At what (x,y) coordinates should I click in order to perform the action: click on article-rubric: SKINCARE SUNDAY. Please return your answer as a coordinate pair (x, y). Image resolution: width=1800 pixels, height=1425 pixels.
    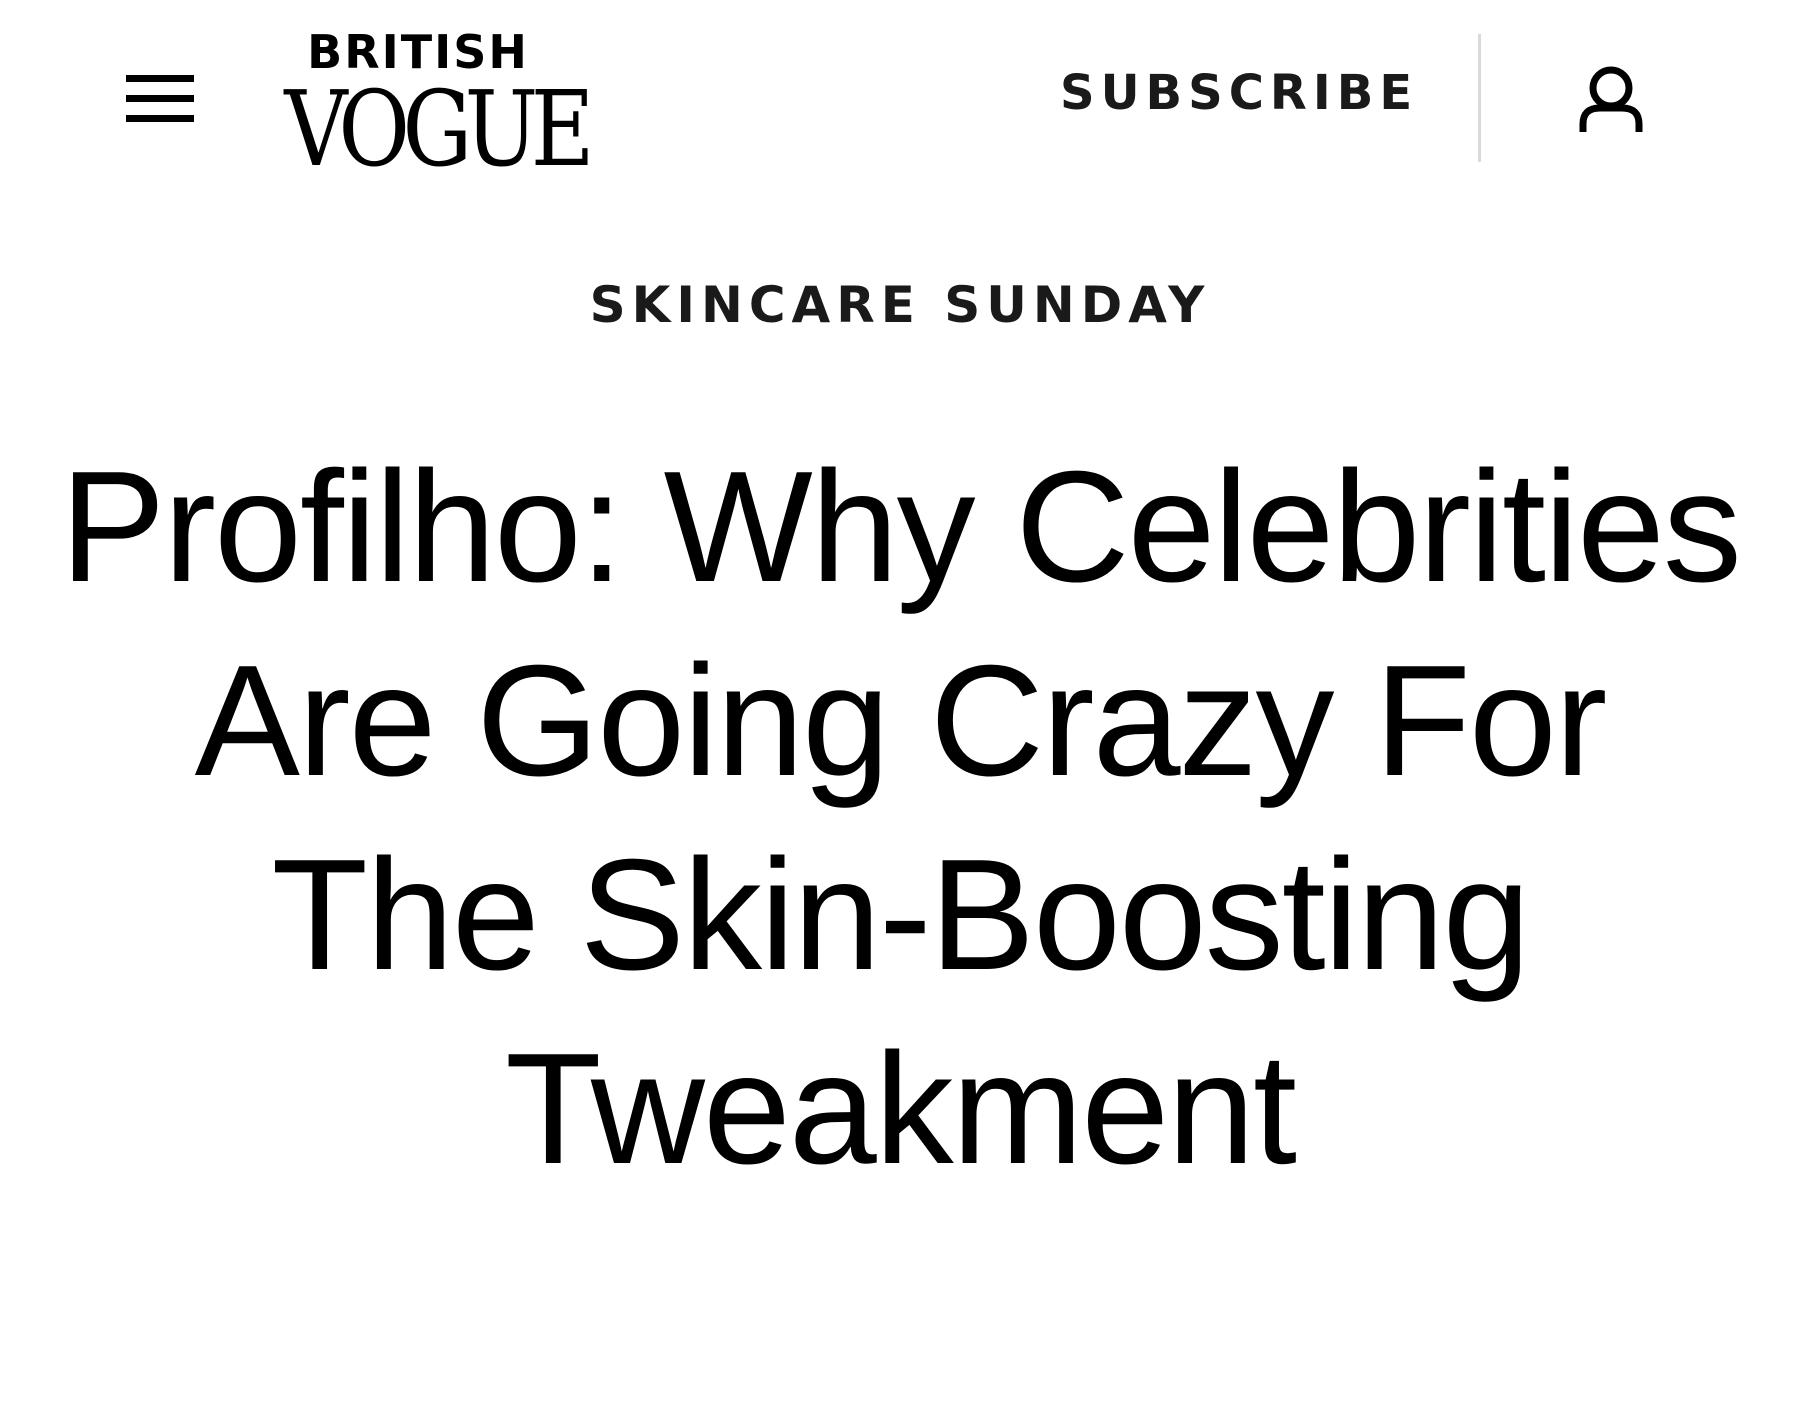
    Looking at the image, I should click on (900, 305).